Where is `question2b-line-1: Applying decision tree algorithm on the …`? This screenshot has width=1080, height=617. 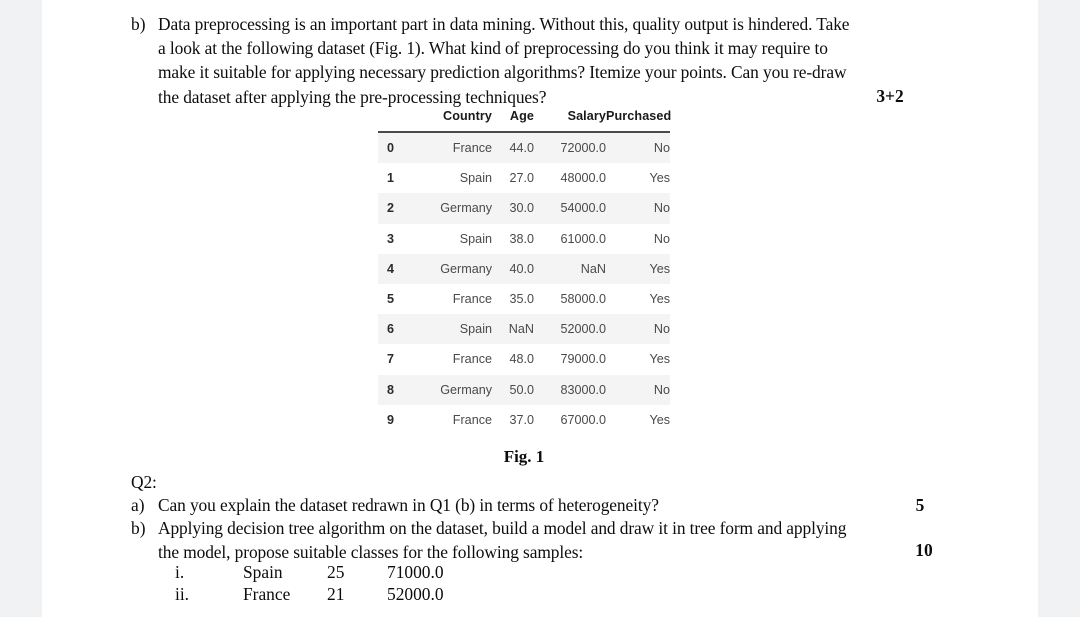 question2b-line-1: Applying decision tree algorithm on the … is located at coordinates (502, 528).